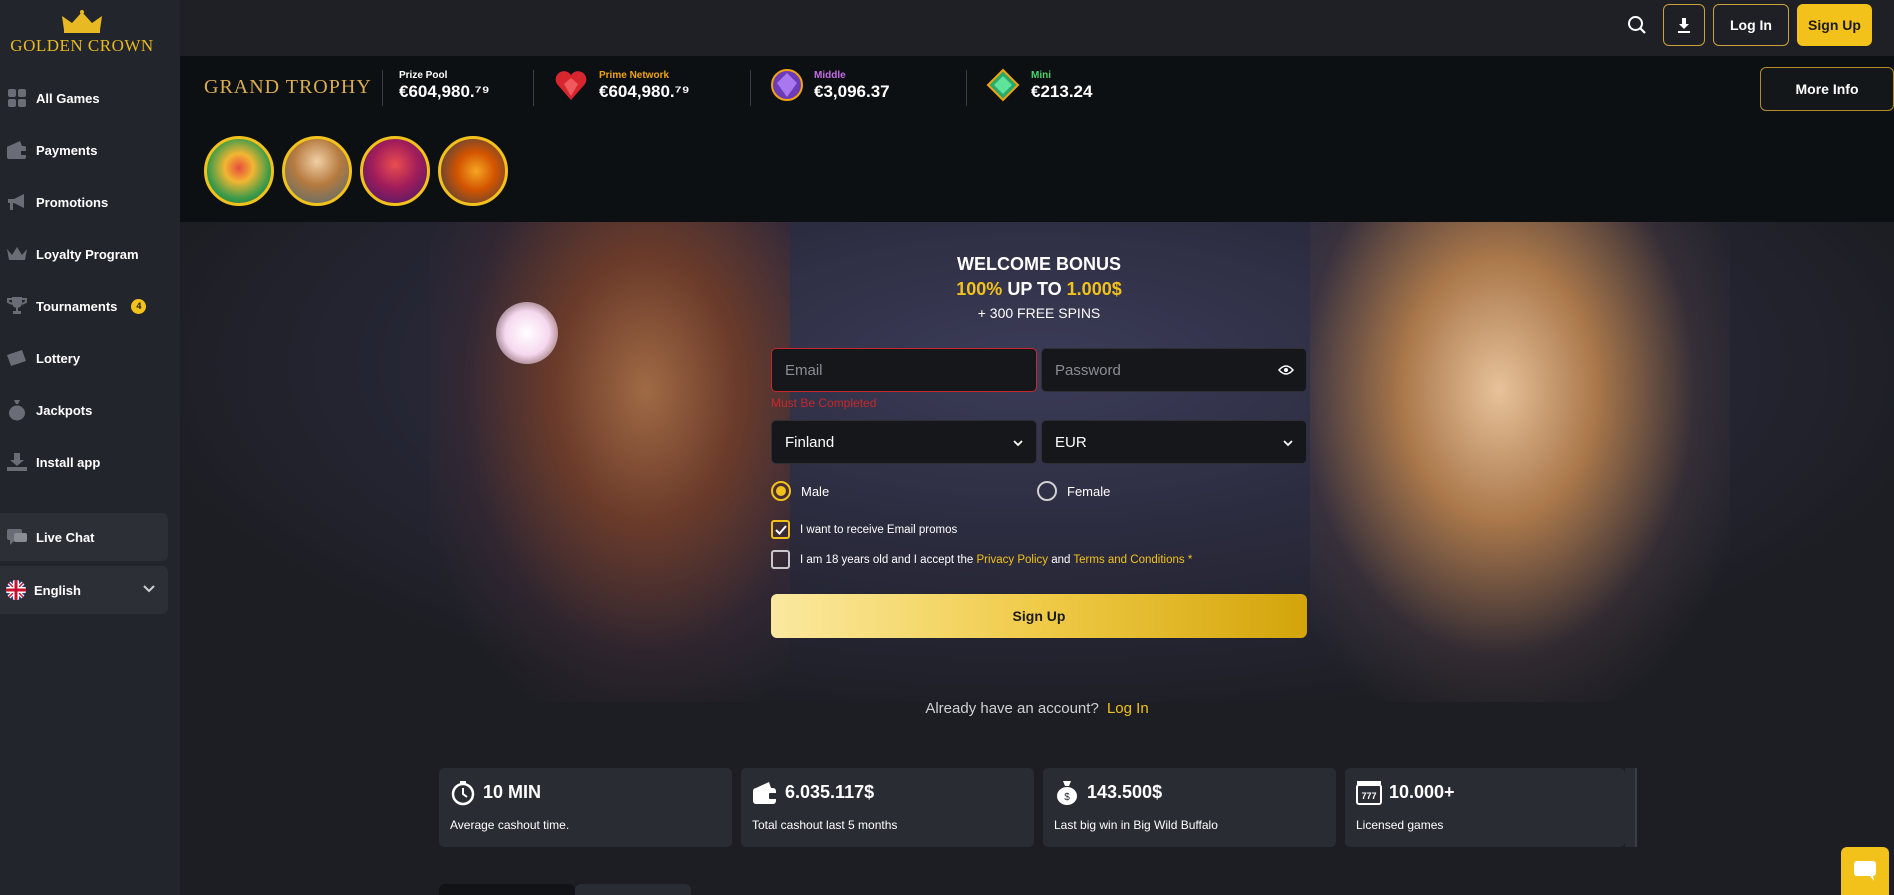 The height and width of the screenshot is (895, 1894). What do you see at coordinates (16, 590) in the screenshot?
I see `uk-flag-icon` at bounding box center [16, 590].